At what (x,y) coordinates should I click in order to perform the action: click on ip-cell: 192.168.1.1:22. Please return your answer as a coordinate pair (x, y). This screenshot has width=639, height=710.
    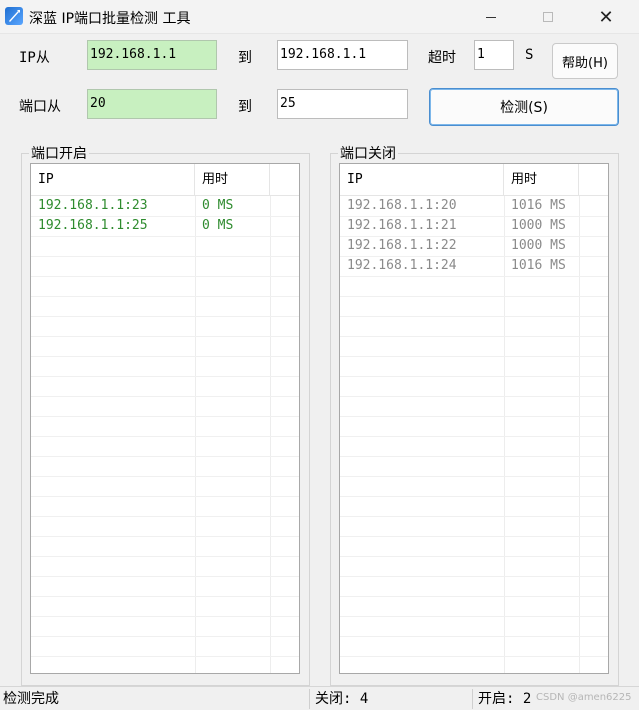
    Looking at the image, I should click on (402, 245).